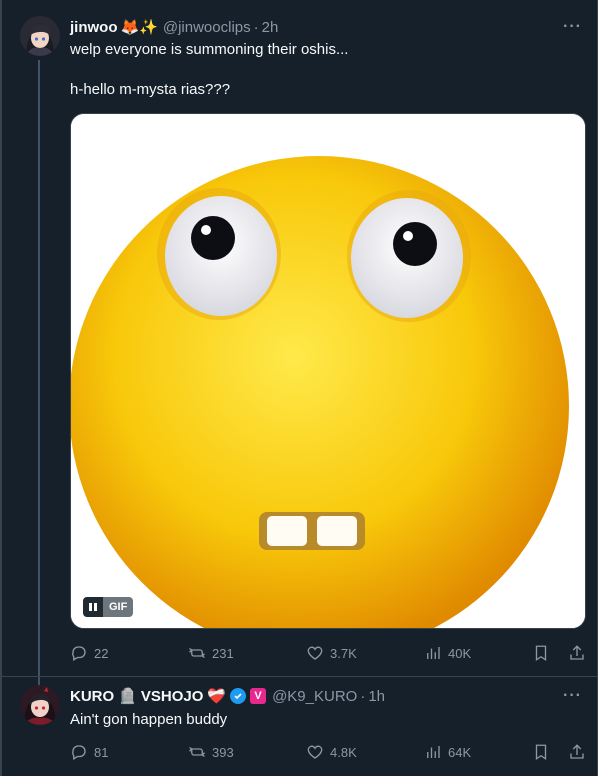 The image size is (598, 776). I want to click on pause-icon, so click(93, 607).